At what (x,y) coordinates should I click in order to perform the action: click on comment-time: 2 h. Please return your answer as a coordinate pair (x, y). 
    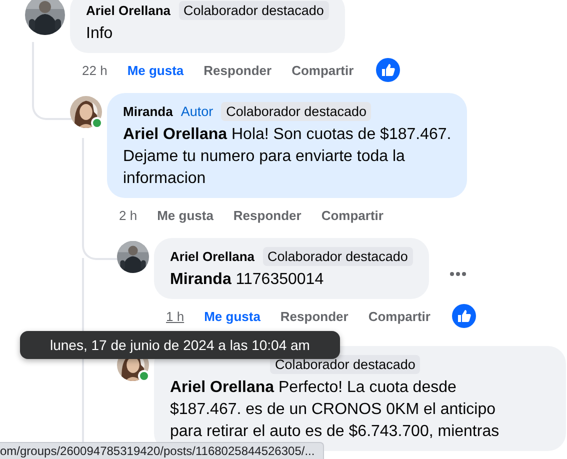
    Looking at the image, I should click on (128, 215).